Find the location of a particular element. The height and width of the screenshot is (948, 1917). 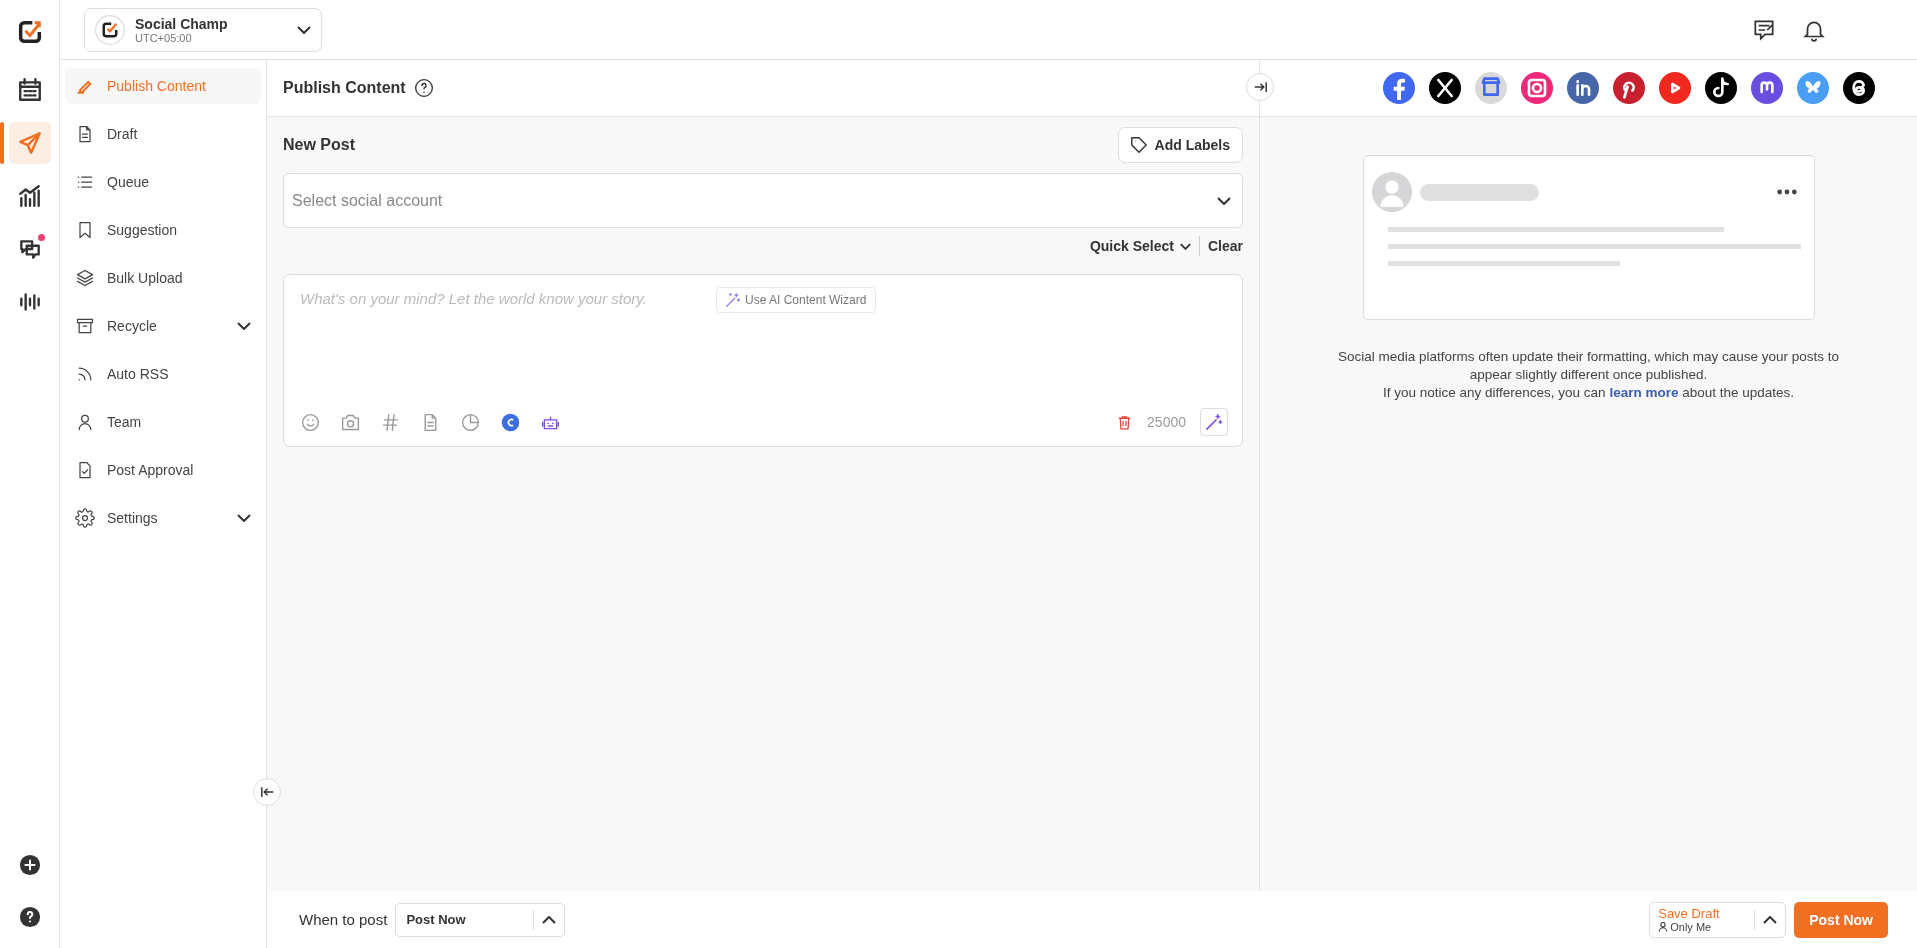

instagram-icon is located at coordinates (1536, 88).